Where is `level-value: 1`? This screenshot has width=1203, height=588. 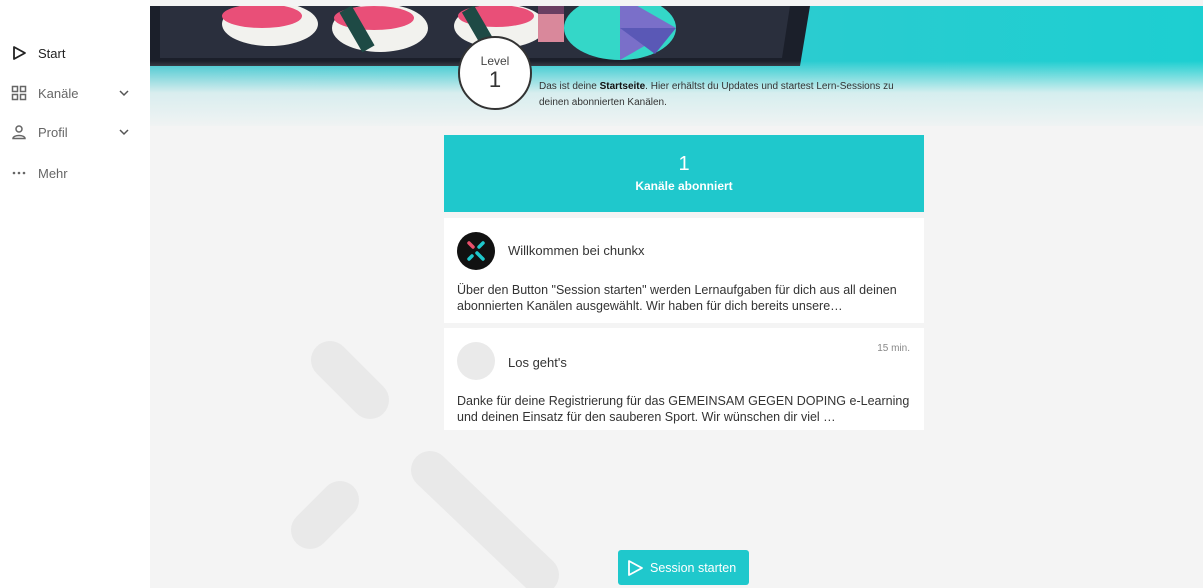
level-value: 1 is located at coordinates (495, 79).